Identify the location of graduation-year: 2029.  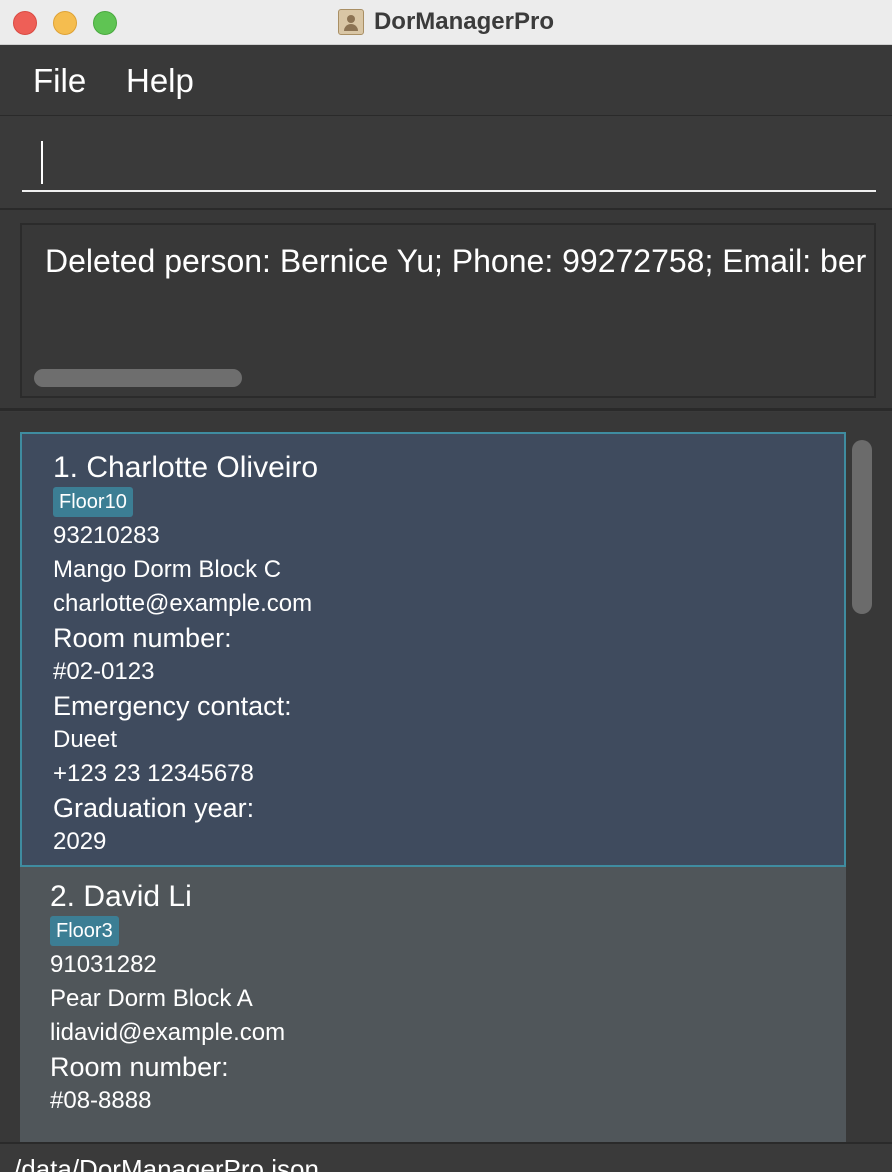
(80, 841).